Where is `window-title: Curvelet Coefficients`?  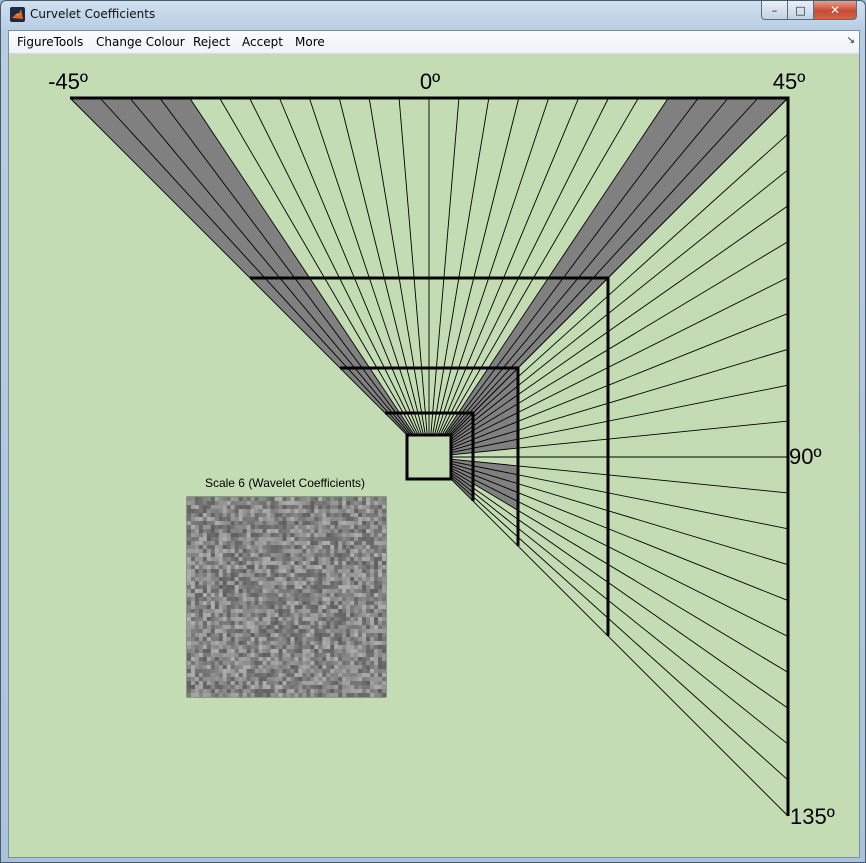 window-title: Curvelet Coefficients is located at coordinates (93, 14).